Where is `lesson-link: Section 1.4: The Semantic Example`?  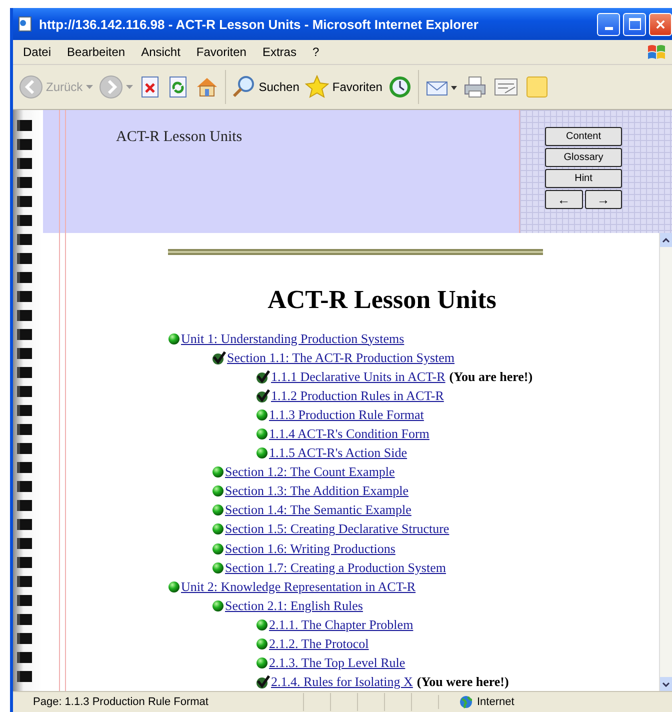 lesson-link: Section 1.4: The Semantic Example is located at coordinates (318, 510).